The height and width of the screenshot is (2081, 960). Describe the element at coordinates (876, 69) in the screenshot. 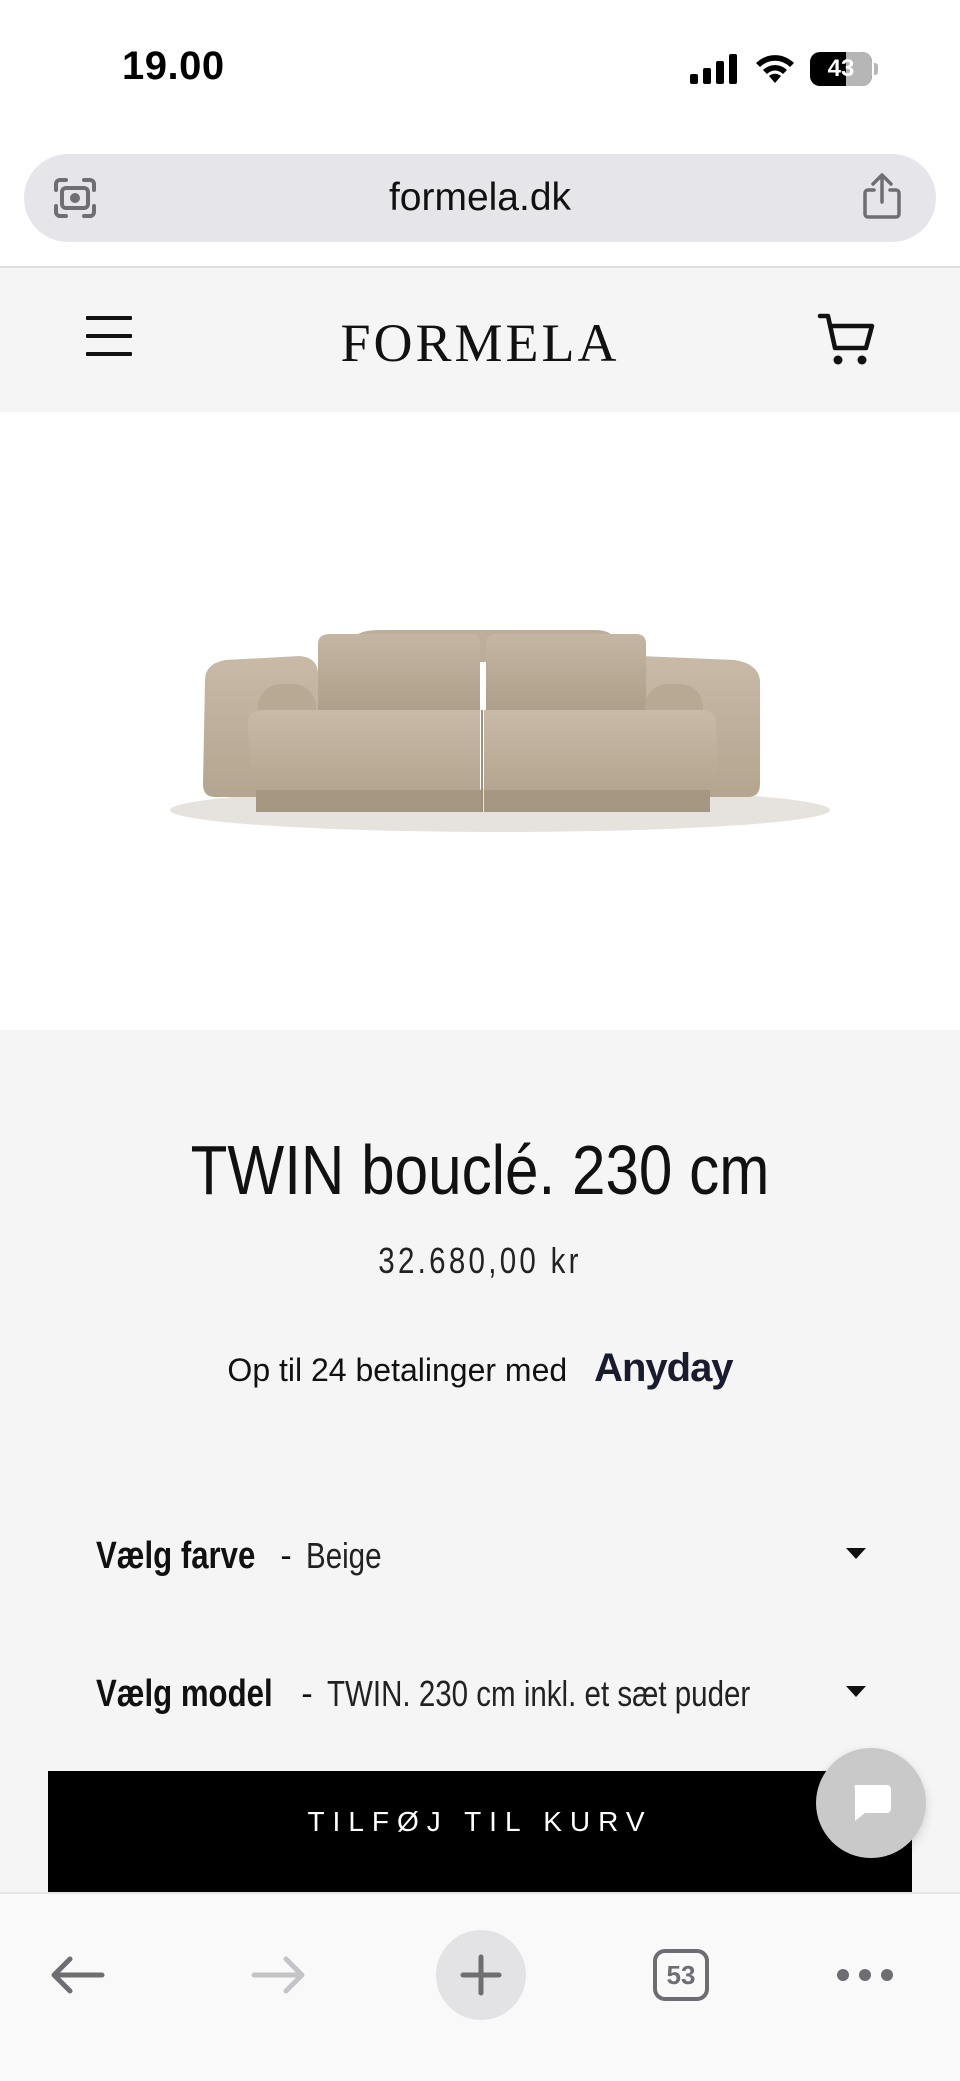

I see `battery-tip` at that location.